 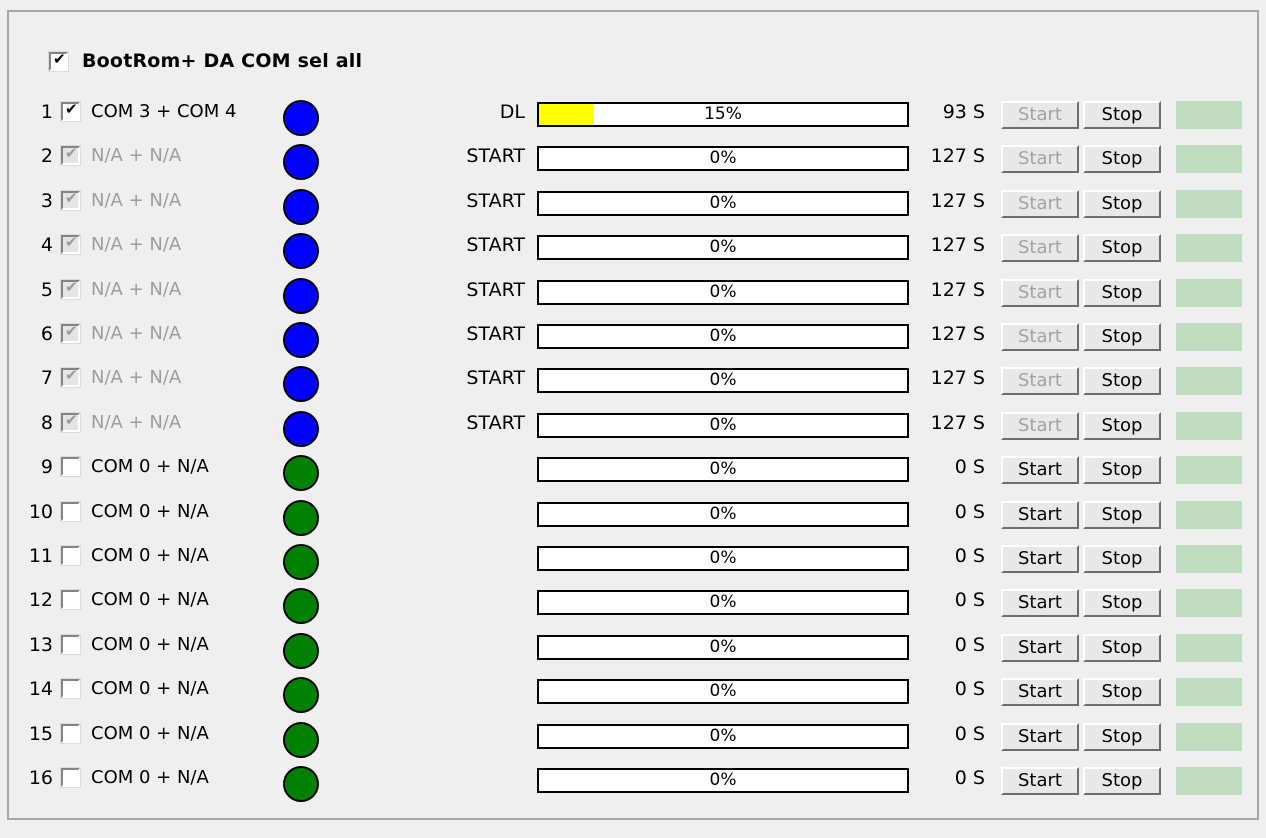 What do you see at coordinates (40, 600) in the screenshot?
I see `row-index-label: 12` at bounding box center [40, 600].